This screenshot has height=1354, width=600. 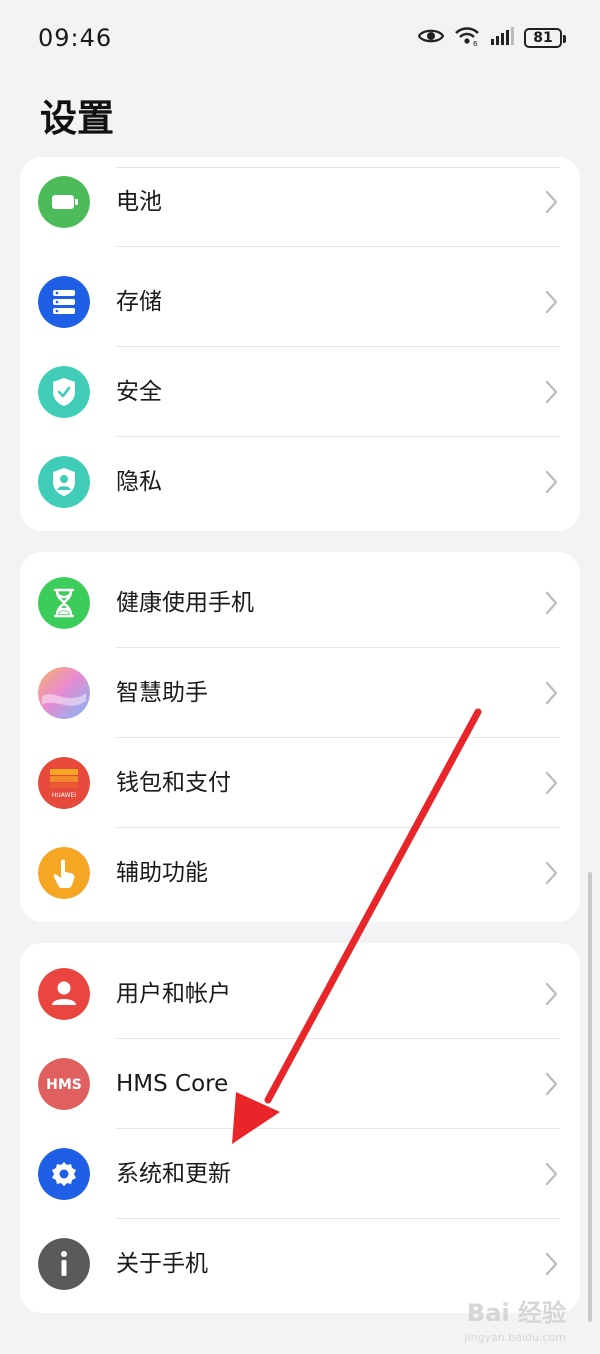 I want to click on settings-item-label: 关于手机, so click(x=162, y=1264).